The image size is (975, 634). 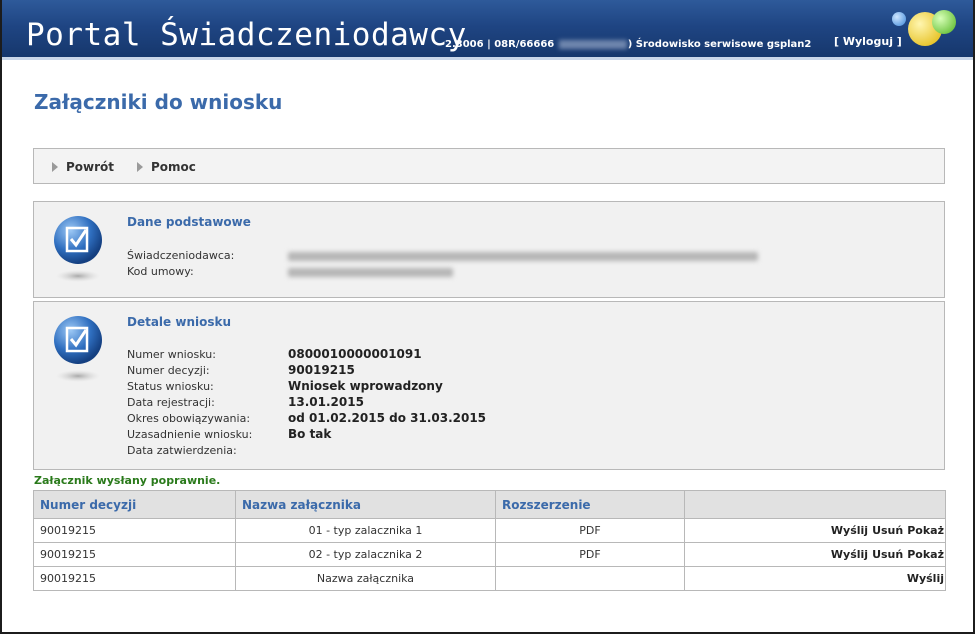 I want to click on cell-extension, so click(x=590, y=578).